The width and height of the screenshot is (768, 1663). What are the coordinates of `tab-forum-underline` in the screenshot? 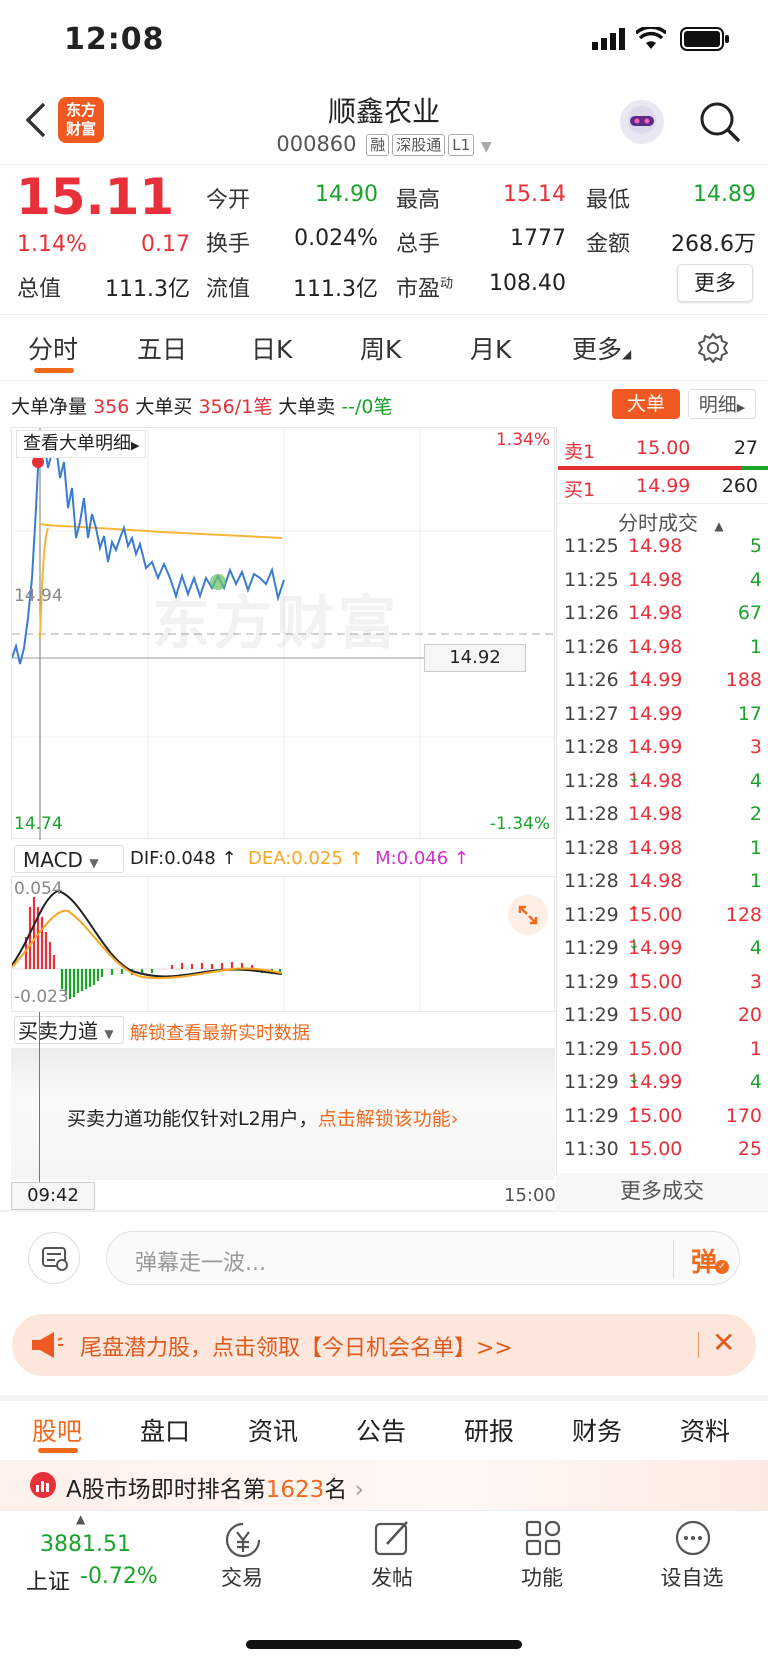 It's located at (58, 1450).